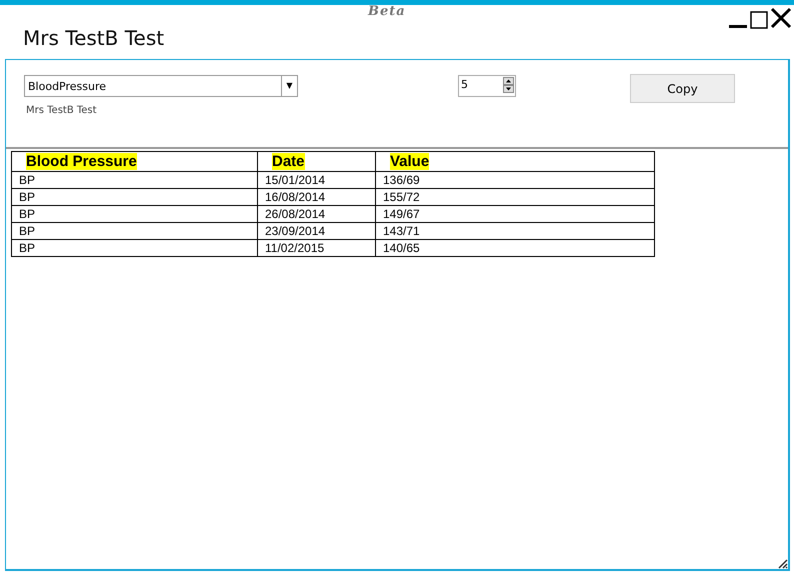 The height and width of the screenshot is (575, 794). What do you see at coordinates (410, 161) in the screenshot?
I see `column-header: Value` at bounding box center [410, 161].